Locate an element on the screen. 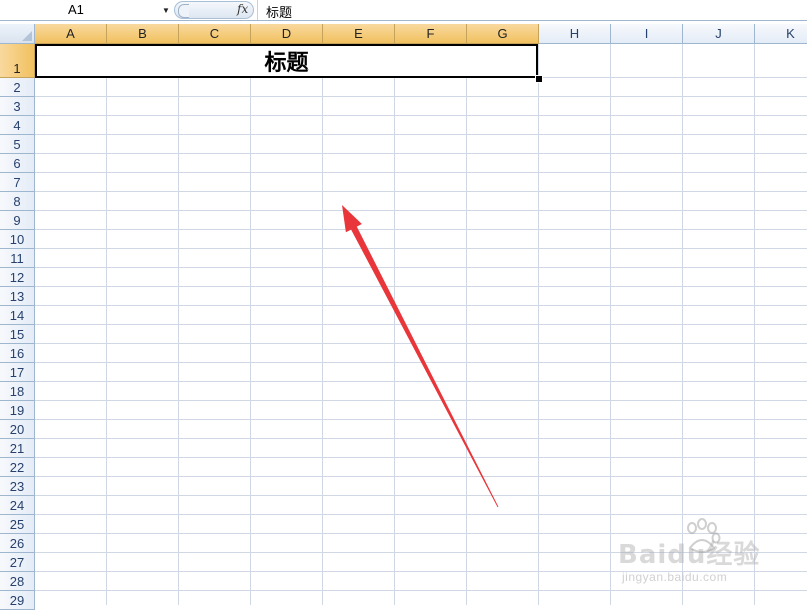  arrow-shape is located at coordinates (420, 356).